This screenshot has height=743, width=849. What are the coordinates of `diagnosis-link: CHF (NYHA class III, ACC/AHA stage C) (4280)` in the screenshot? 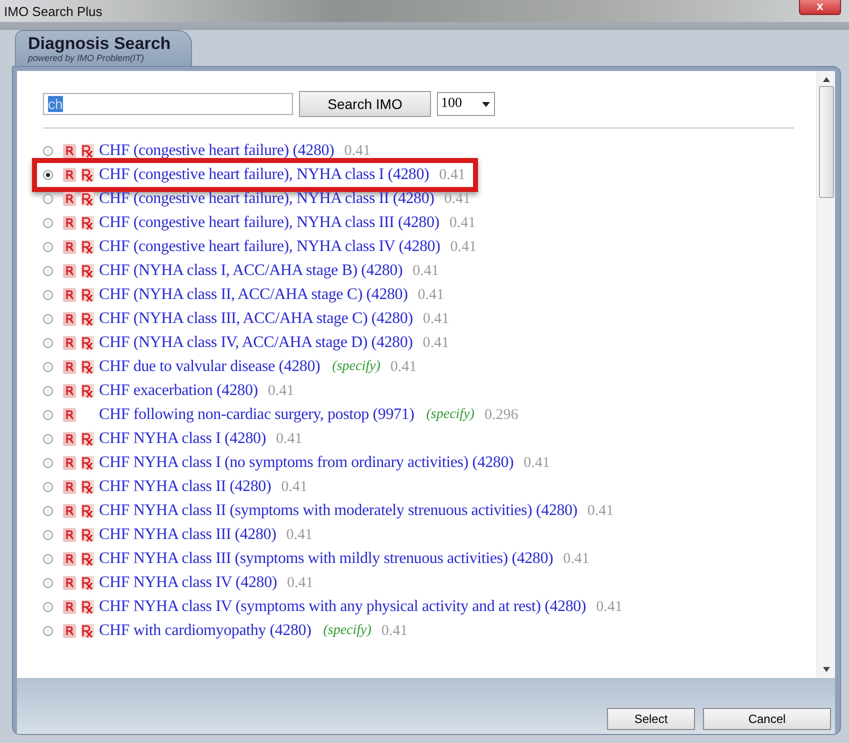 It's located at (256, 319).